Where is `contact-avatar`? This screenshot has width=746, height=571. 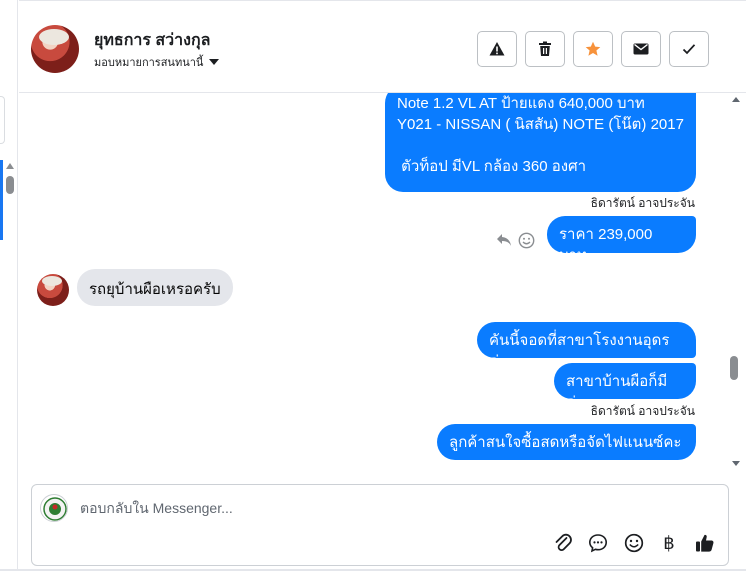
contact-avatar is located at coordinates (55, 49).